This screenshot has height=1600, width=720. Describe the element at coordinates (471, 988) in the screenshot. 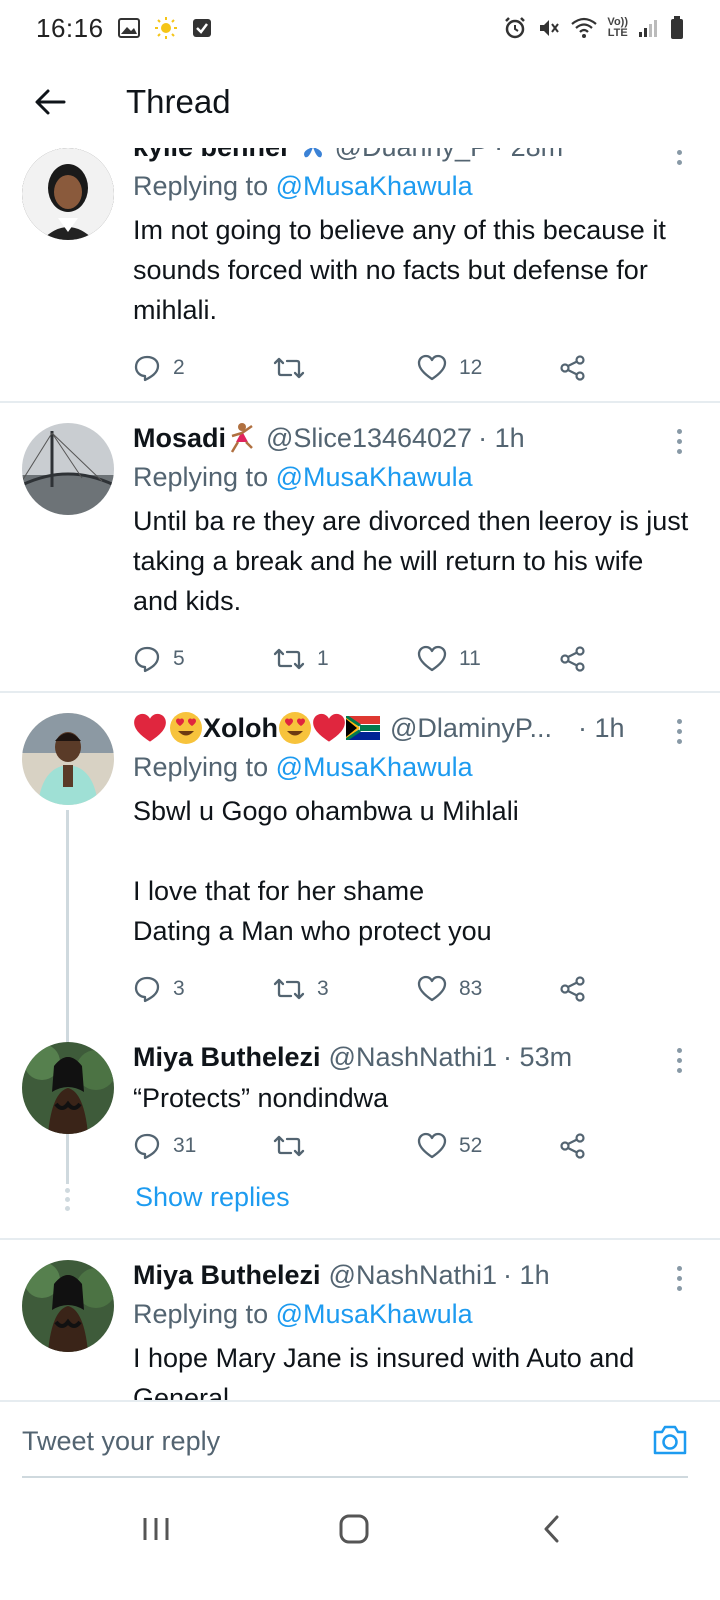

I see `like-count: 83` at that location.